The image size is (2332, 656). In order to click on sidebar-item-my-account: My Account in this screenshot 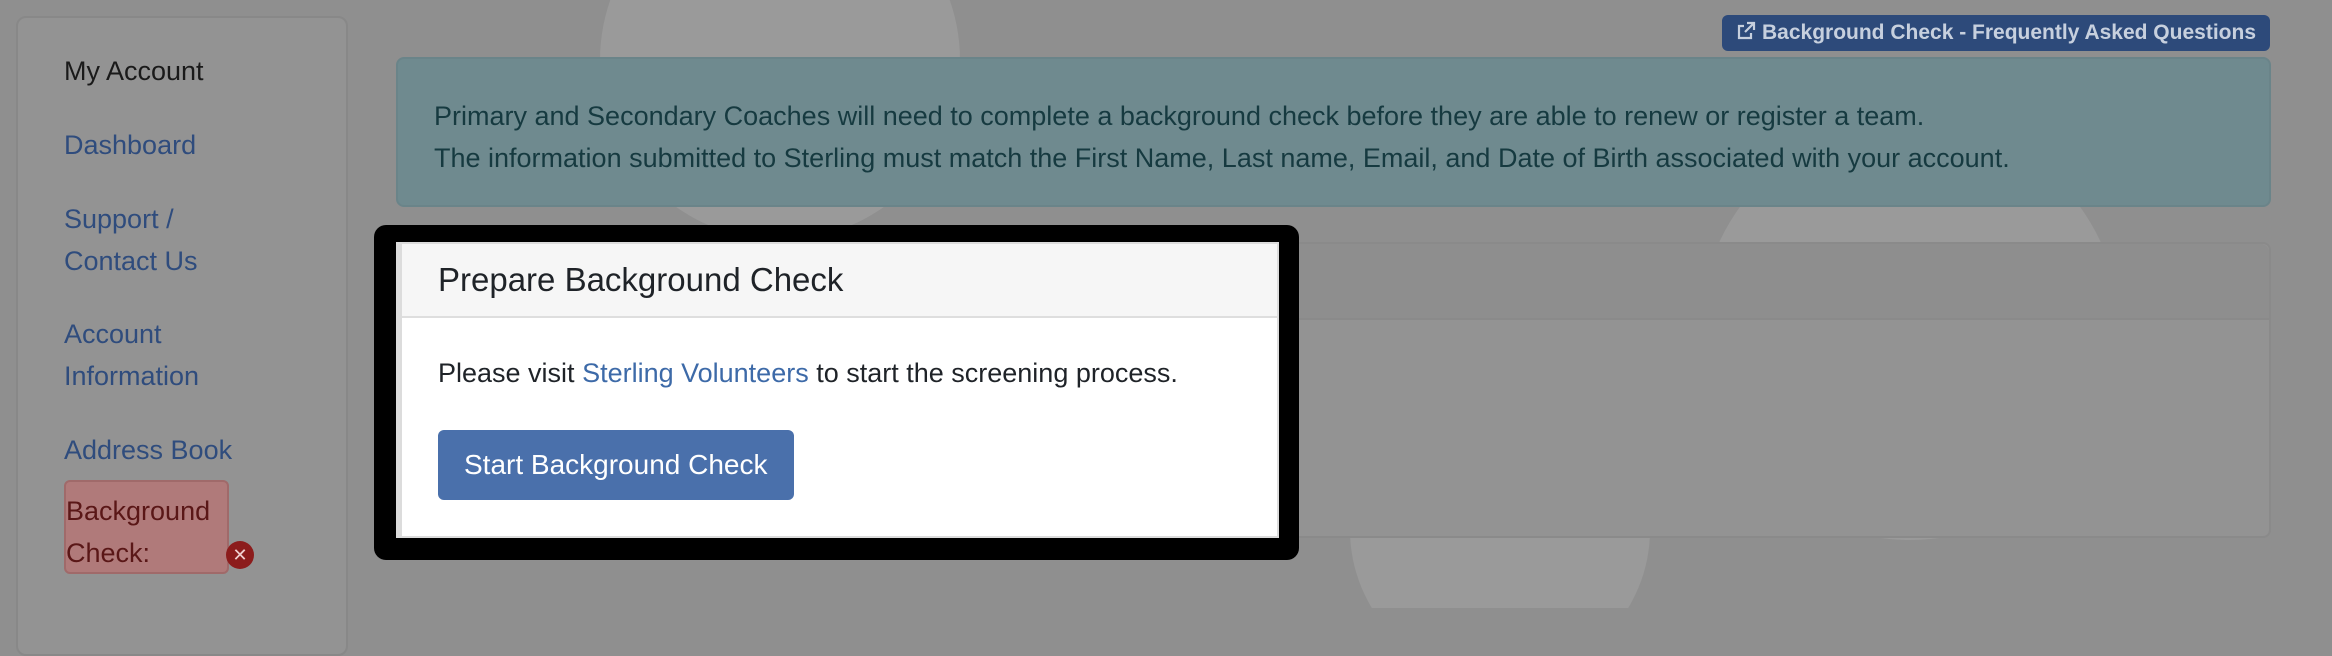, I will do `click(134, 71)`.